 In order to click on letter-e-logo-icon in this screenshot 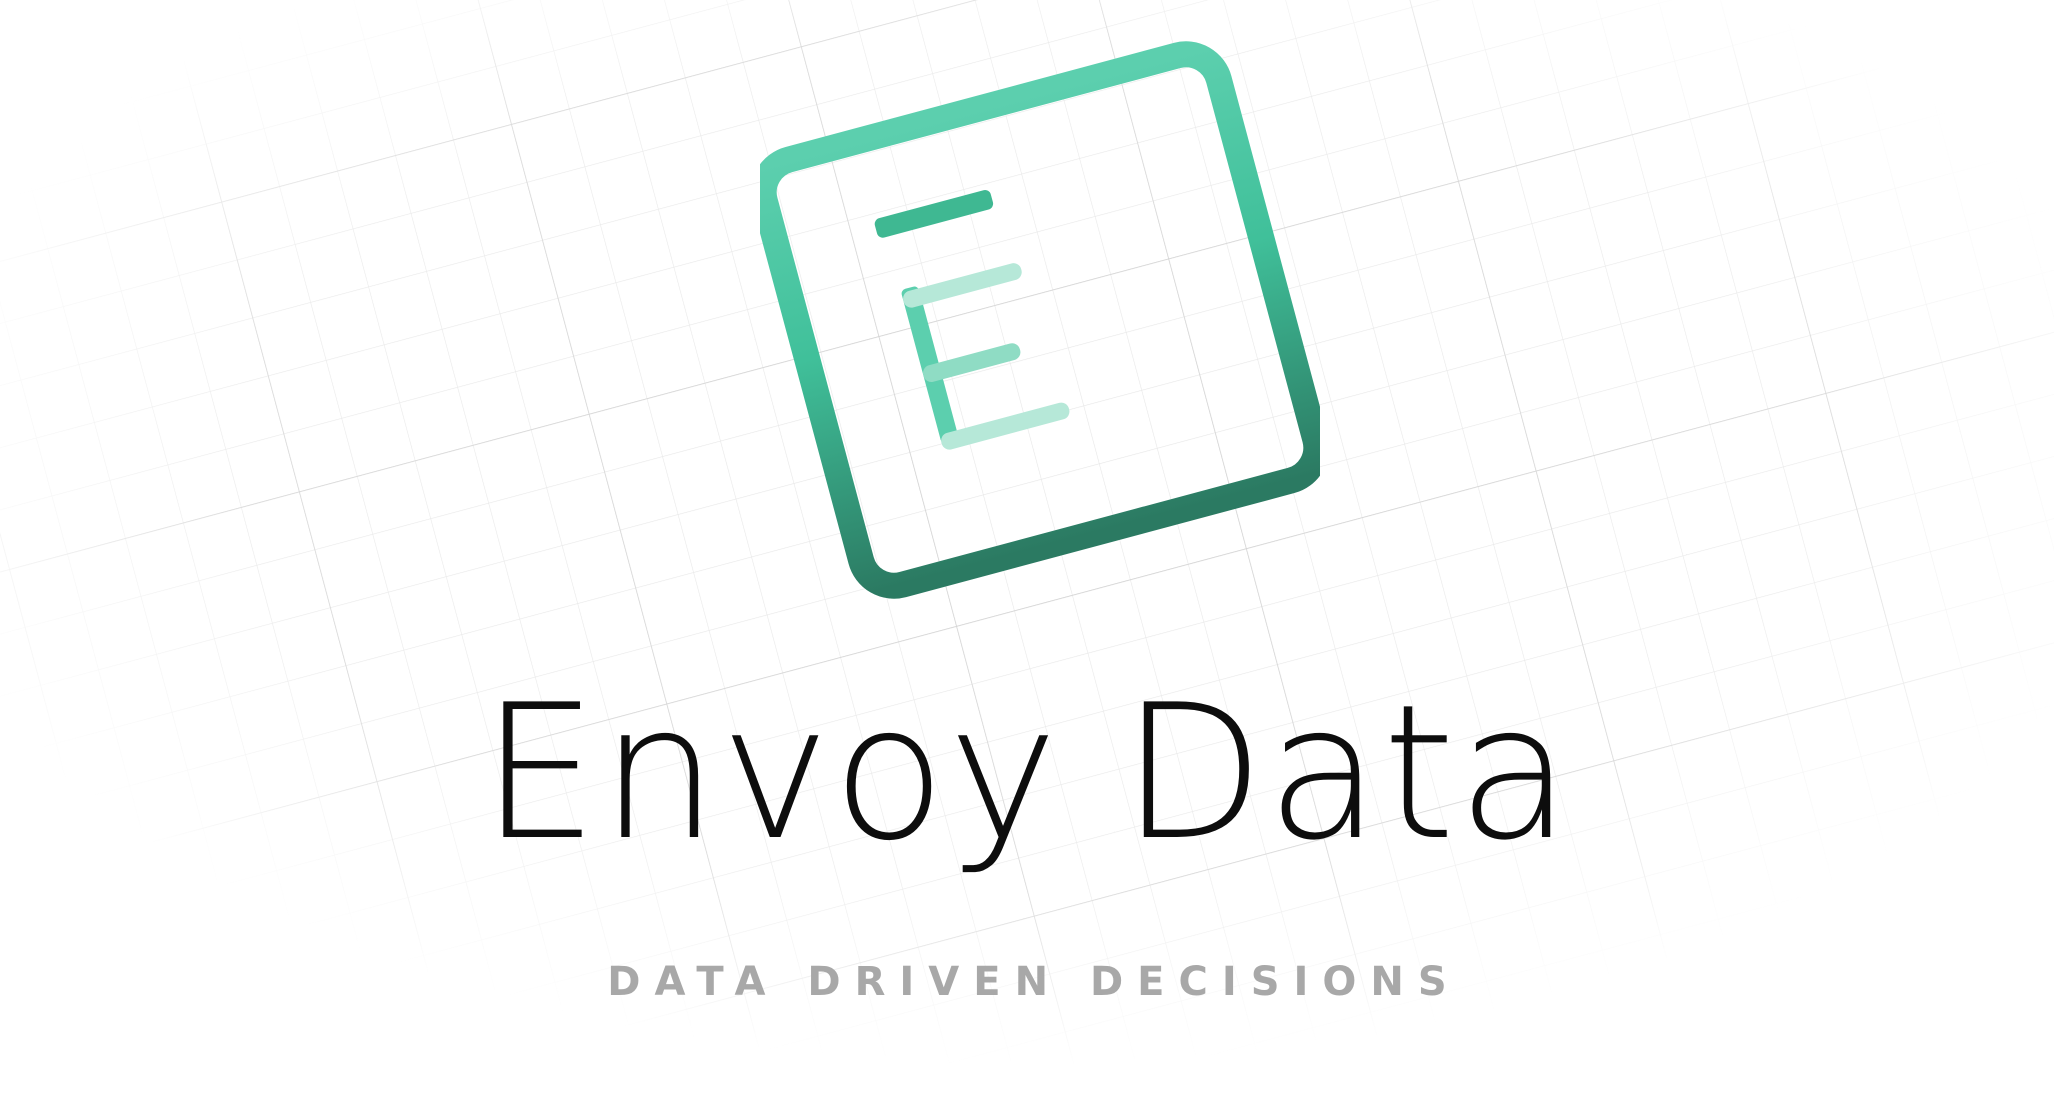, I will do `click(1040, 320)`.